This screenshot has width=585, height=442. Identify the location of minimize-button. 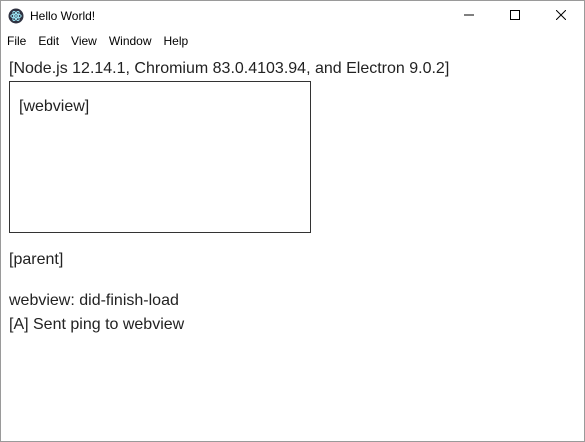
(469, 16).